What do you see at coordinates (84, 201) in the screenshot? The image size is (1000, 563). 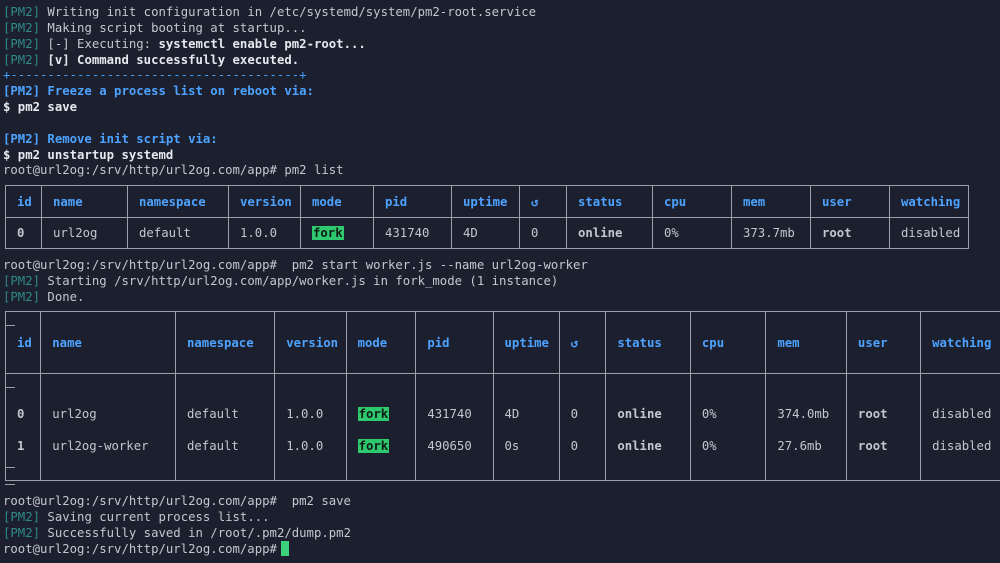 I see `column-header: name` at bounding box center [84, 201].